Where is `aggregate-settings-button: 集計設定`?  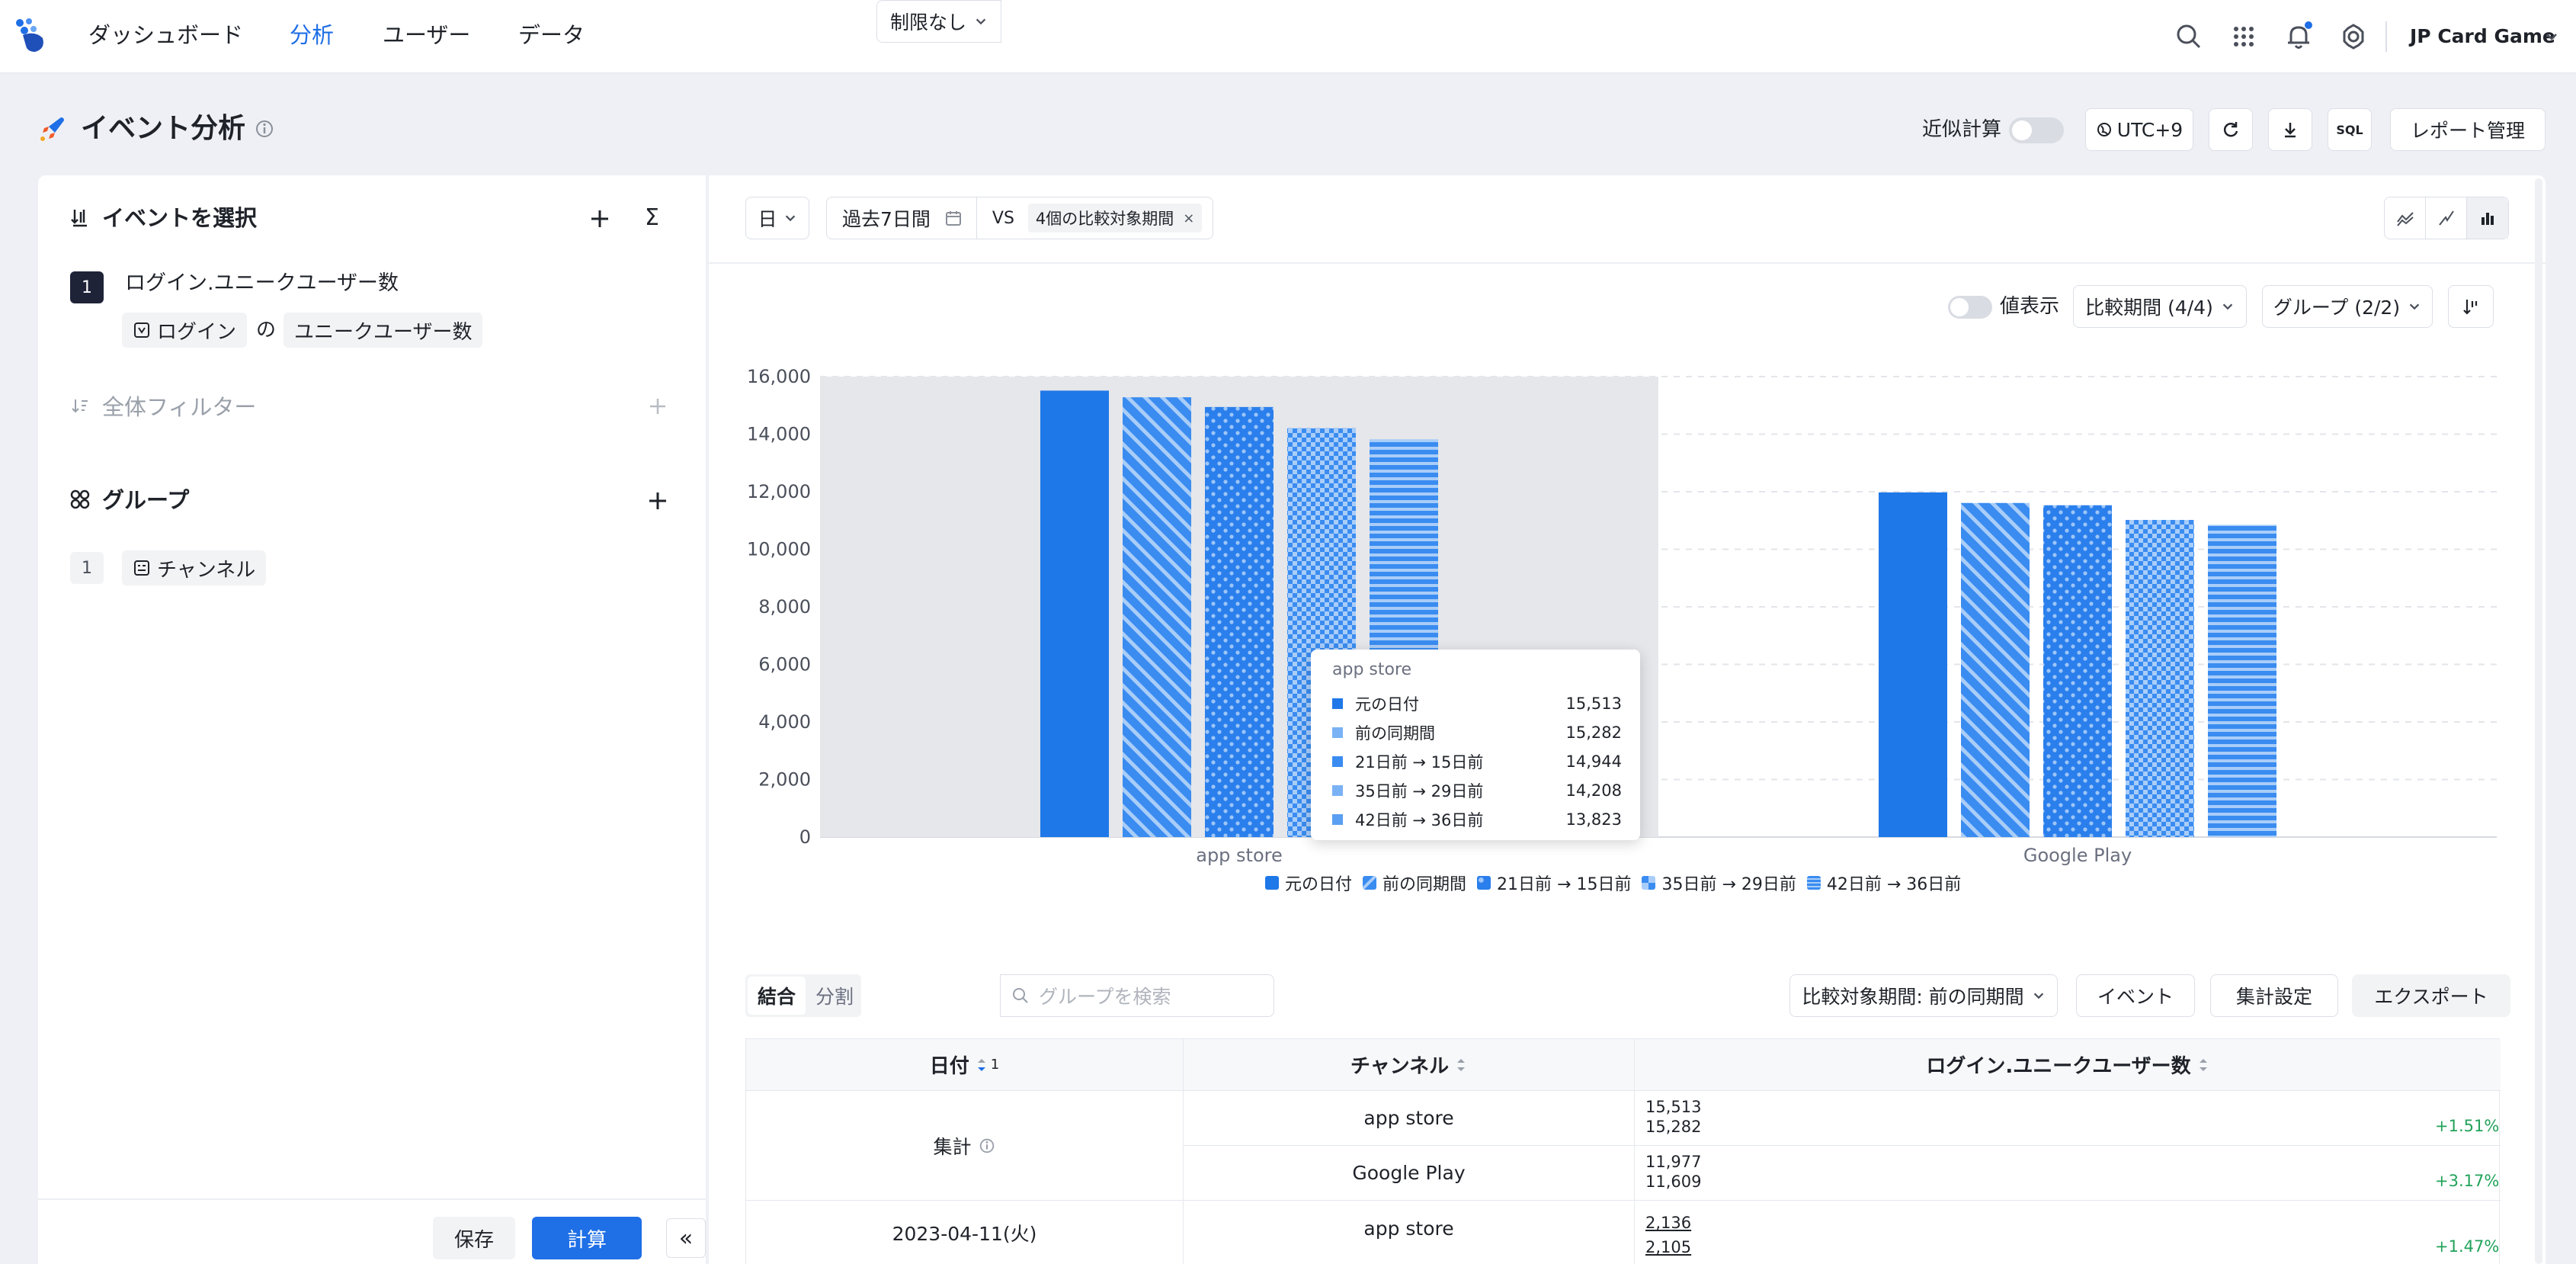
aggregate-settings-button: 集計設定 is located at coordinates (2274, 995).